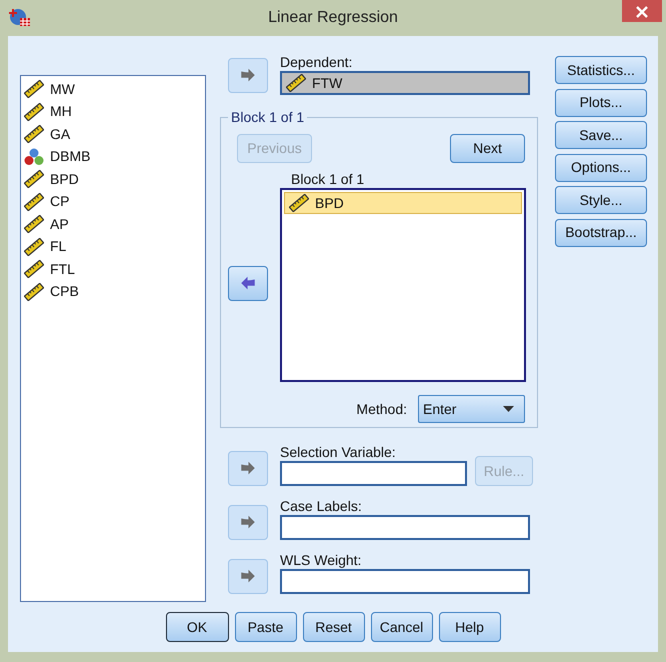 The height and width of the screenshot is (662, 666). What do you see at coordinates (70, 157) in the screenshot?
I see `variable-item: DBMB` at bounding box center [70, 157].